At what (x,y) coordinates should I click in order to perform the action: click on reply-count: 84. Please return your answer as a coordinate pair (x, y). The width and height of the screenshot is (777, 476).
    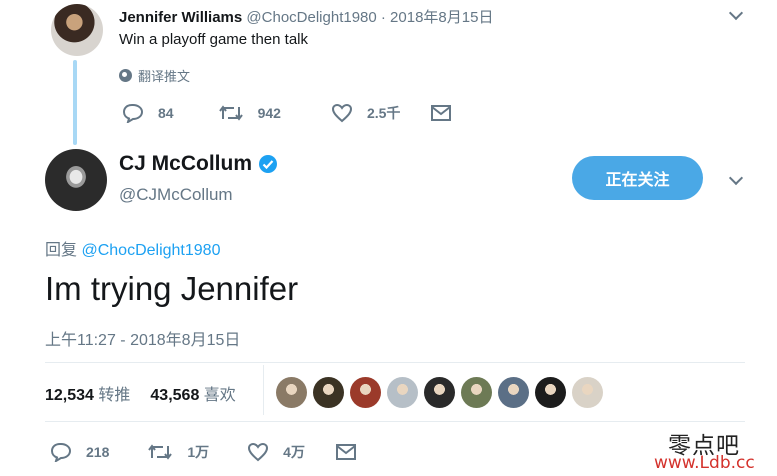
    Looking at the image, I should click on (166, 113).